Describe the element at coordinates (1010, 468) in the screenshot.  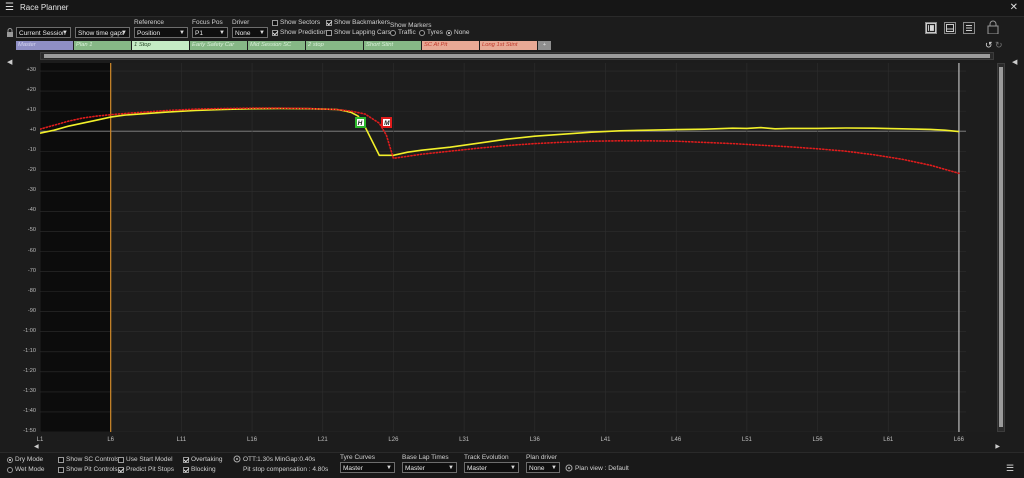
I see `hamburger-icon: ☰` at that location.